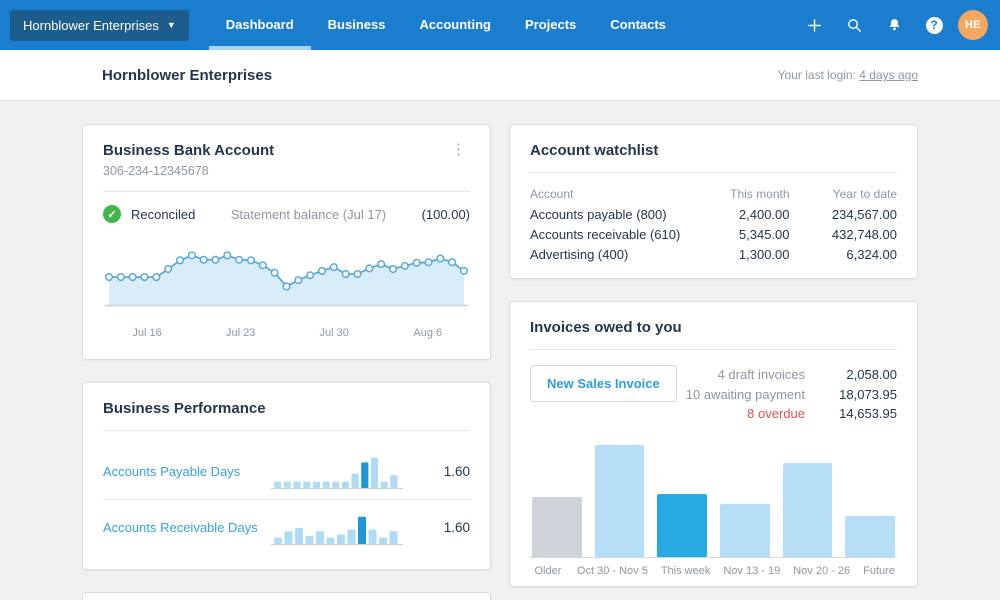  Describe the element at coordinates (879, 570) in the screenshot. I see `invoice-bar-label: Future` at that location.